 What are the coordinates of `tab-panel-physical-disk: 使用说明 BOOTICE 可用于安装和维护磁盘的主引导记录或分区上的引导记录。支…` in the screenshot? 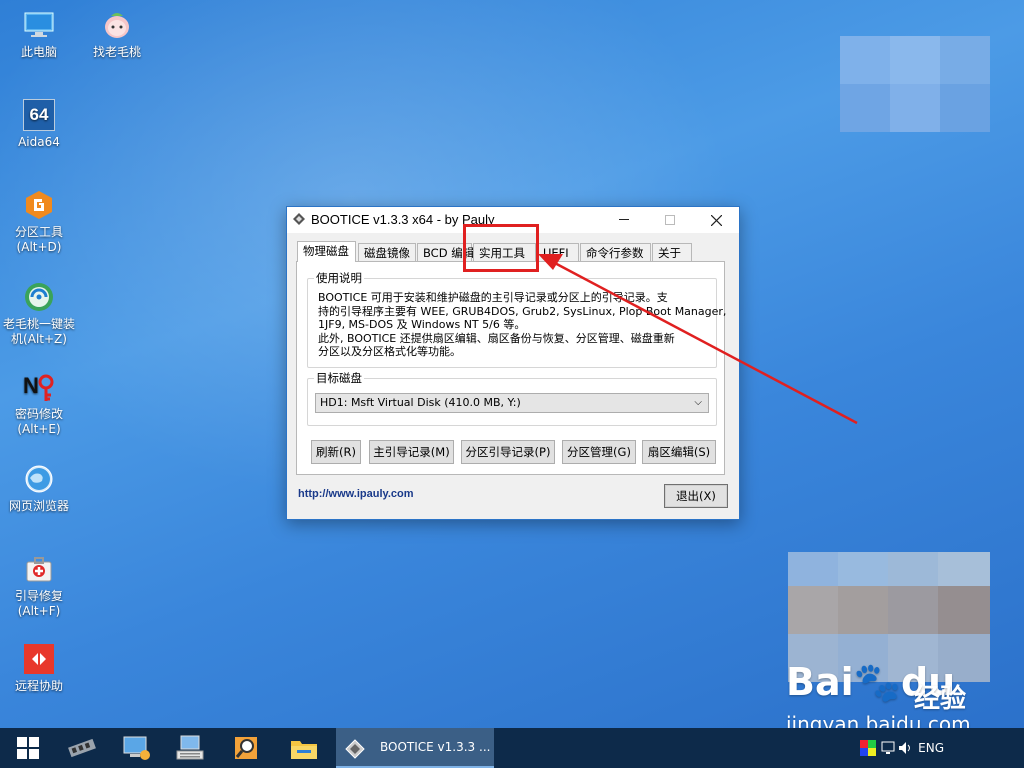 It's located at (511, 368).